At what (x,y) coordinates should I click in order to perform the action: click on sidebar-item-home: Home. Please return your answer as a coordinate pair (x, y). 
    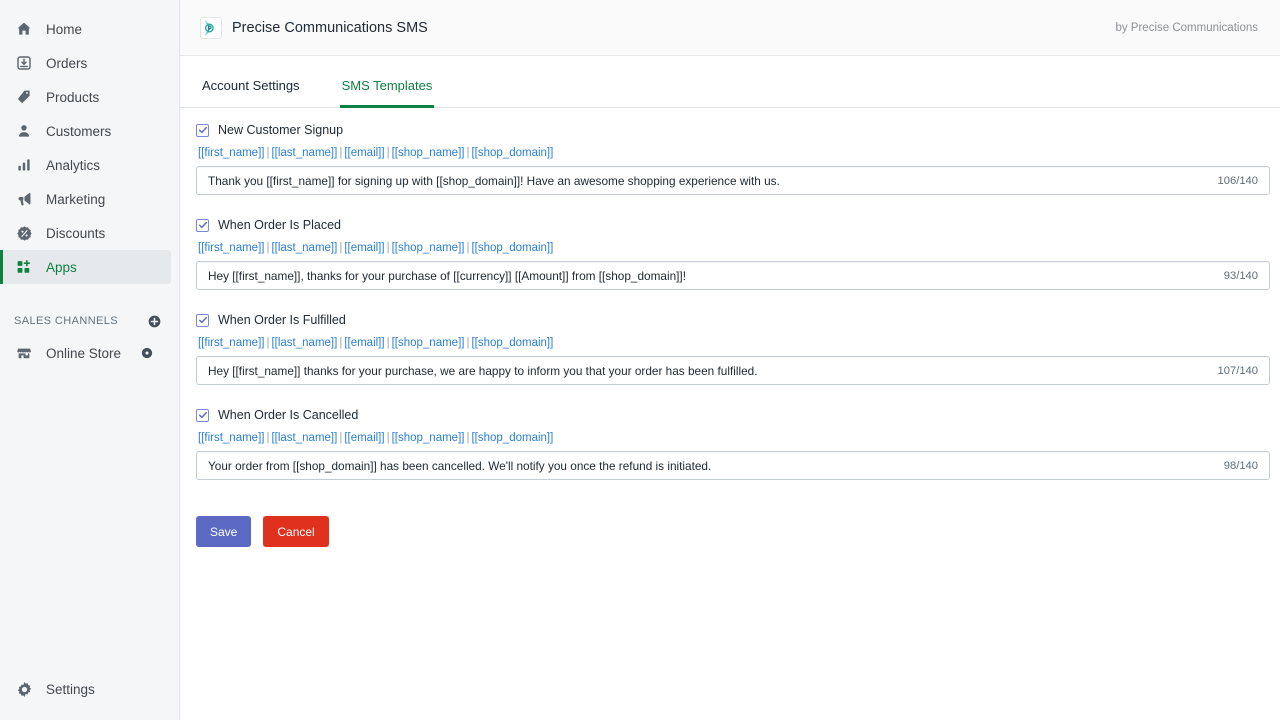
    Looking at the image, I should click on (85, 29).